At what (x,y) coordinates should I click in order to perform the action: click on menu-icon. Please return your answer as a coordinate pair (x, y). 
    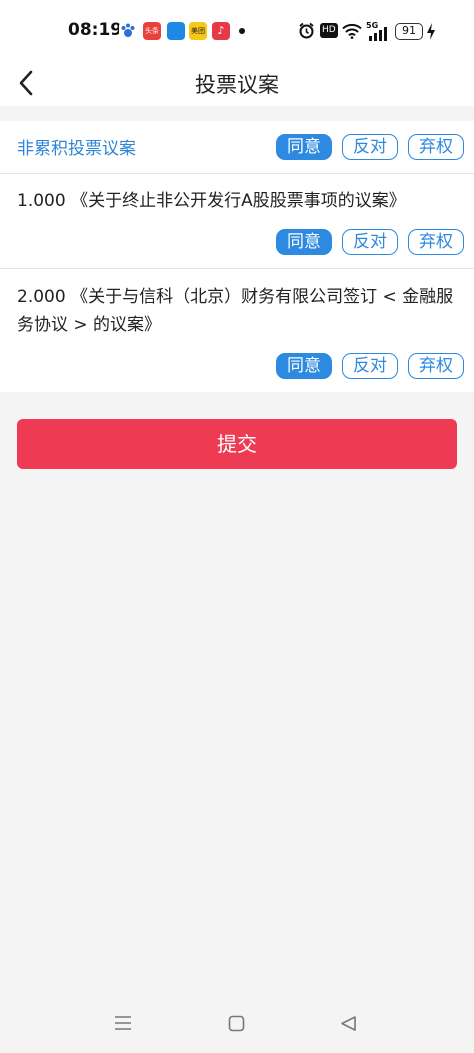
    Looking at the image, I should click on (123, 1025).